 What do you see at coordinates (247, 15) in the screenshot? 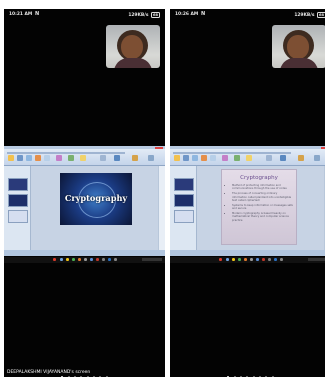
I see `status-bar: 10:26 AM N 129KB/s 68` at bounding box center [247, 15].